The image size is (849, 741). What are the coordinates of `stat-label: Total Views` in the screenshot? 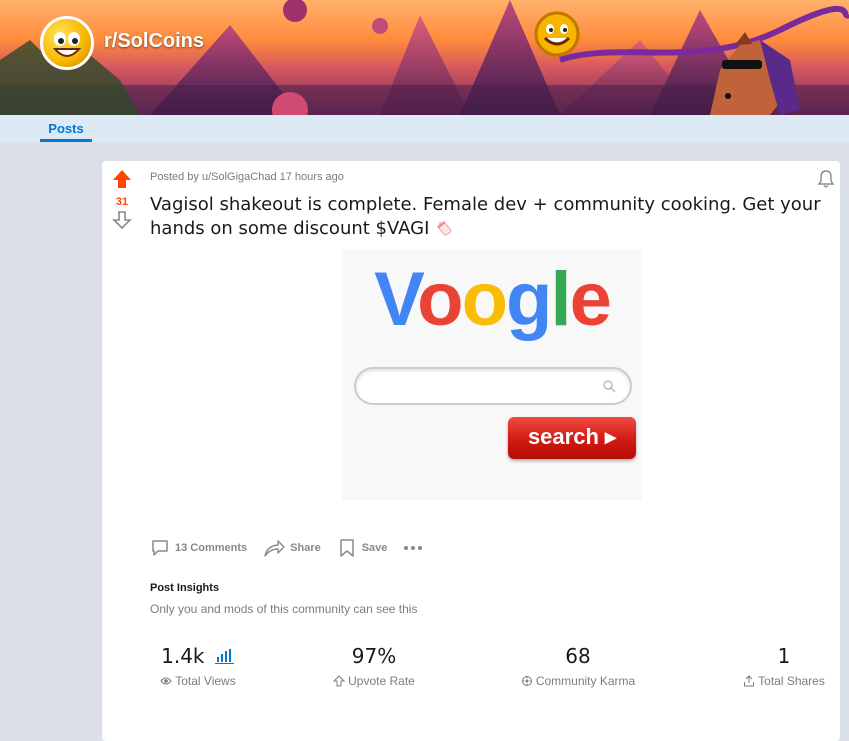 It's located at (198, 681).